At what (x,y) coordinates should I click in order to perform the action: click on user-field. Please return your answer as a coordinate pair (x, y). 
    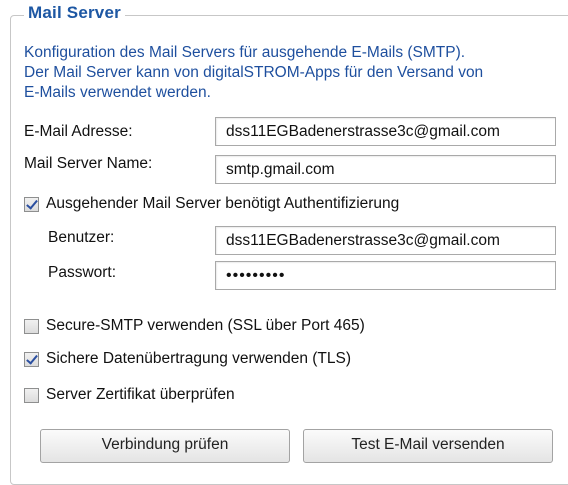
    Looking at the image, I should click on (385, 240).